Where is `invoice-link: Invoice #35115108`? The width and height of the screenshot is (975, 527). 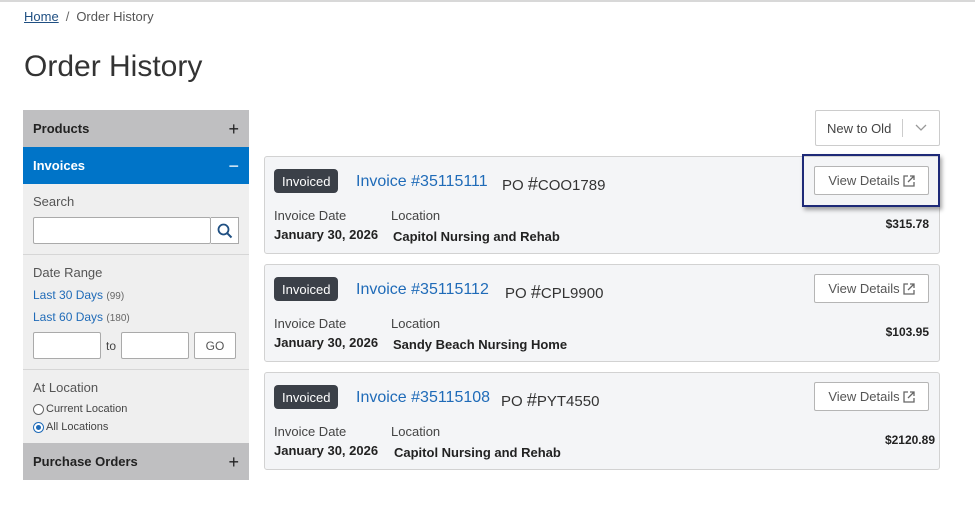 invoice-link: Invoice #35115108 is located at coordinates (423, 398).